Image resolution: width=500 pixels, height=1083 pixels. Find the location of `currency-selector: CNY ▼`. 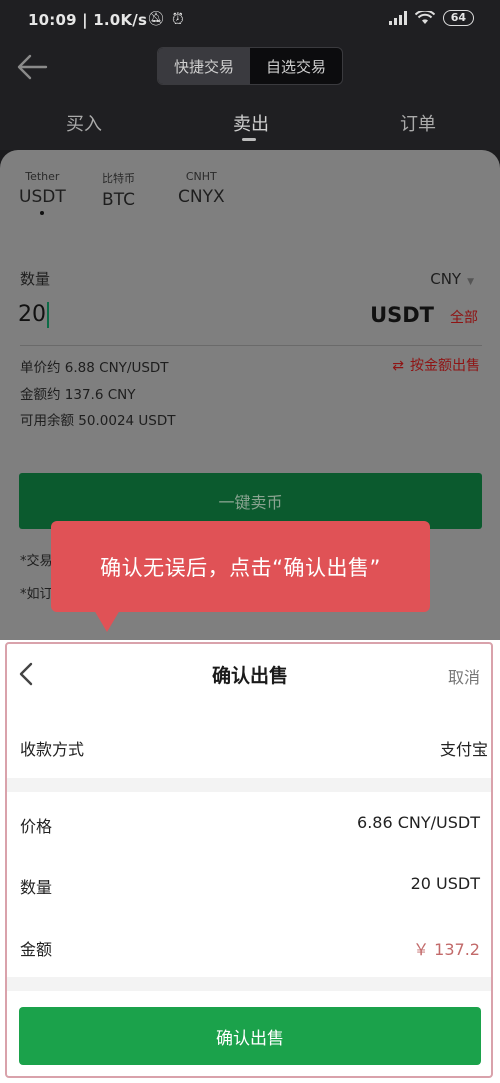

currency-selector: CNY ▼ is located at coordinates (452, 279).